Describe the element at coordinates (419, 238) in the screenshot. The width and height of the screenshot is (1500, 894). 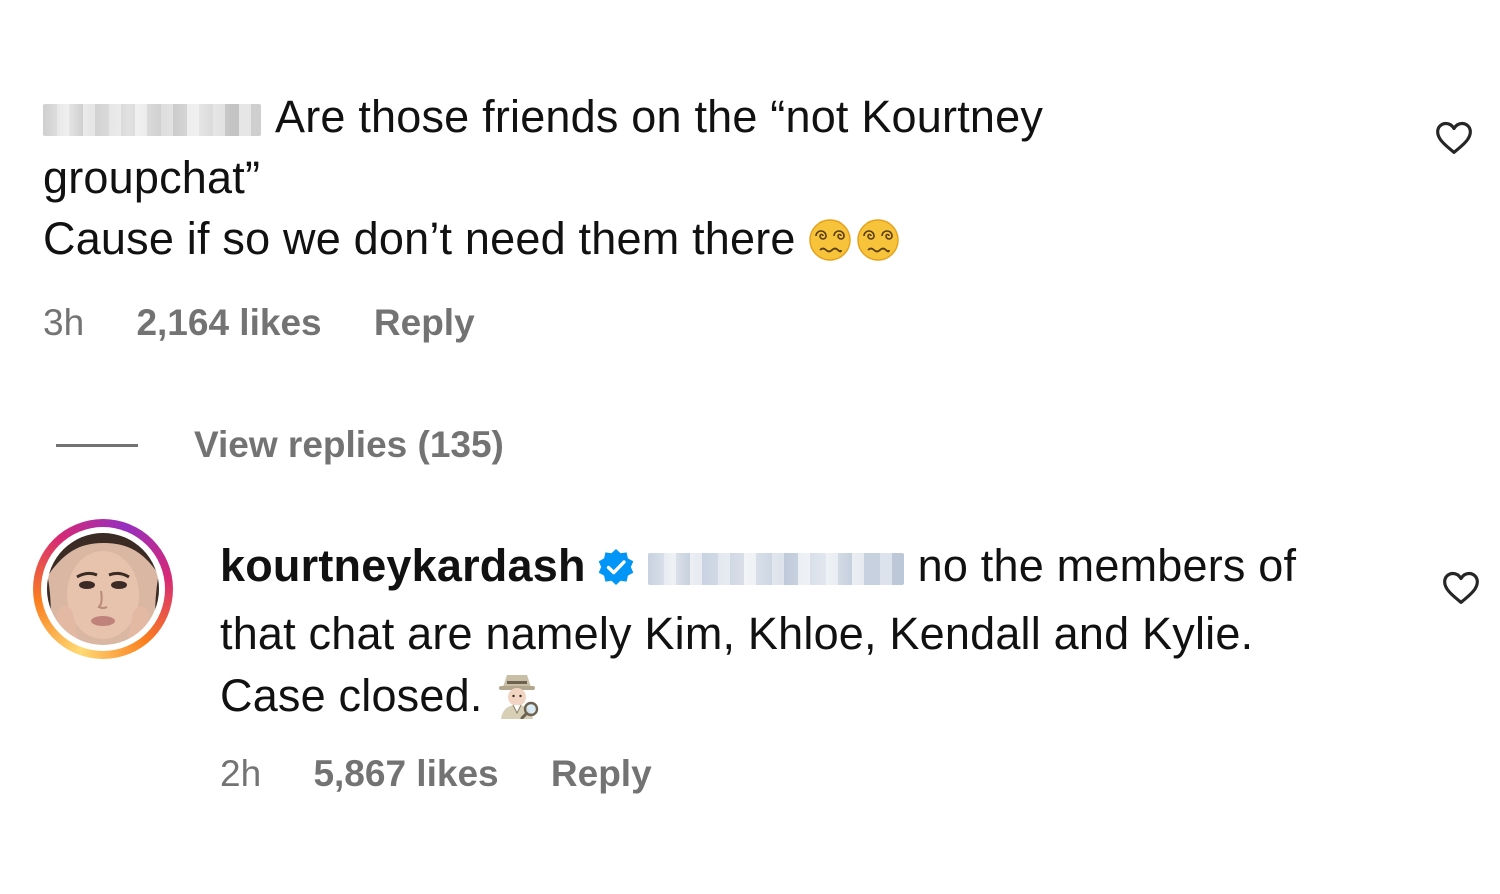
I see `comment-text-line-3: Cause if so we don’t need them there` at that location.